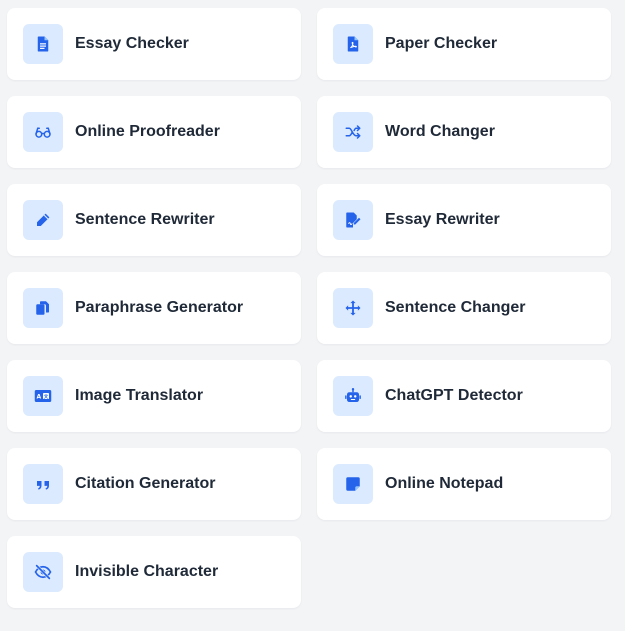 This screenshot has height=631, width=625. What do you see at coordinates (454, 395) in the screenshot?
I see `tool-label: ChatGPT Detector` at bounding box center [454, 395].